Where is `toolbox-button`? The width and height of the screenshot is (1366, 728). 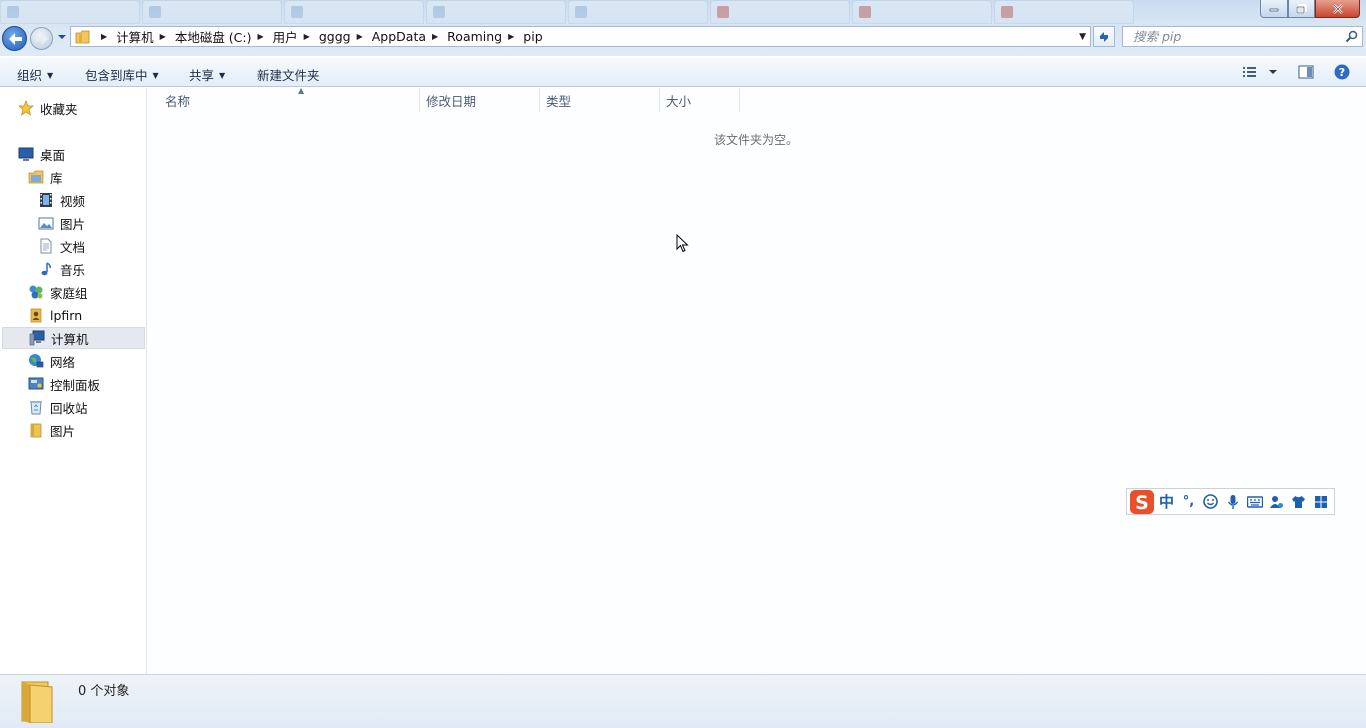
toolbox-button is located at coordinates (1320, 501).